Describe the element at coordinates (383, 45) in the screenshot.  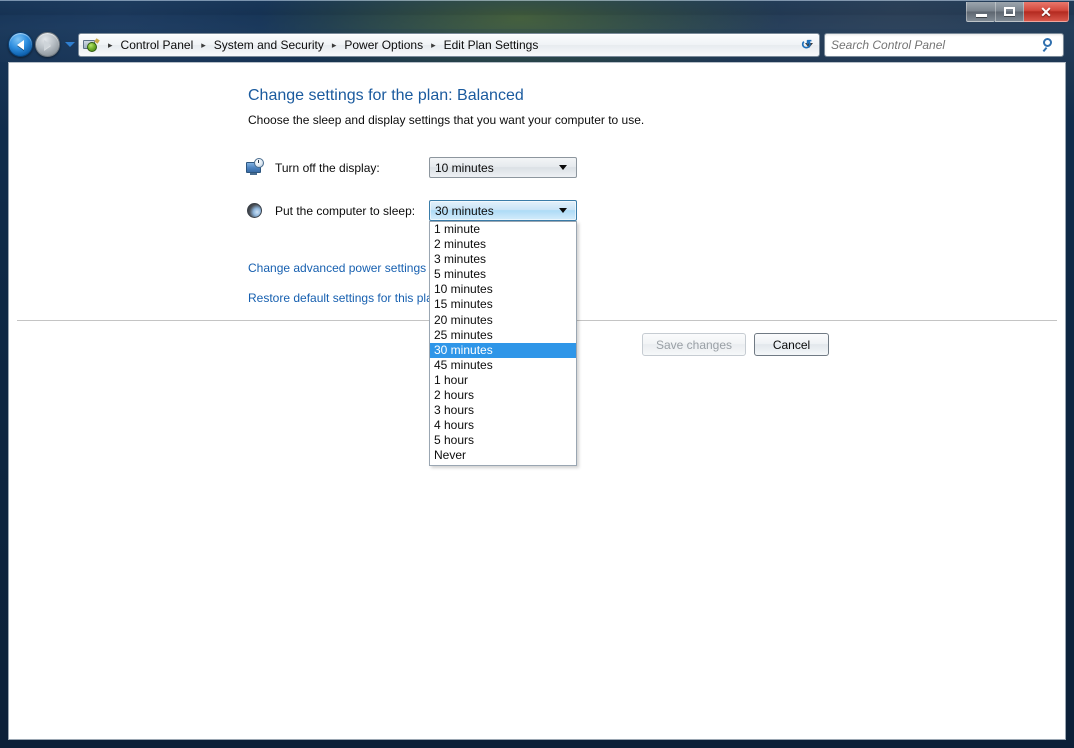
I see `breadcrumb-item-power-options: Power Options` at that location.